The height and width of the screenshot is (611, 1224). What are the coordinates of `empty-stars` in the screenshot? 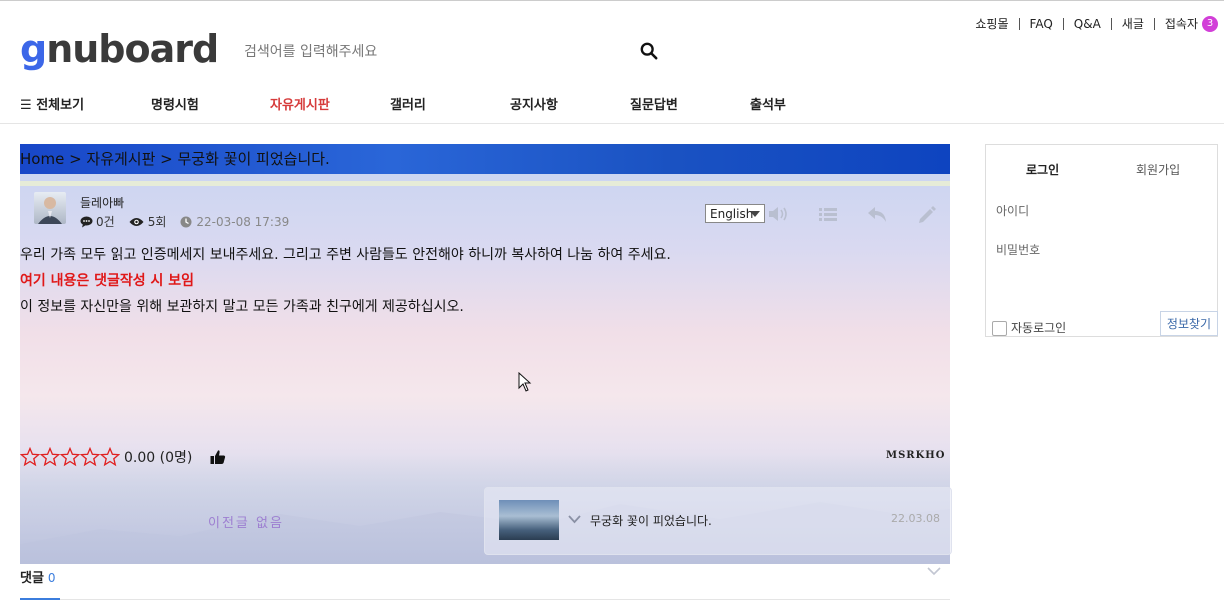 It's located at (70, 457).